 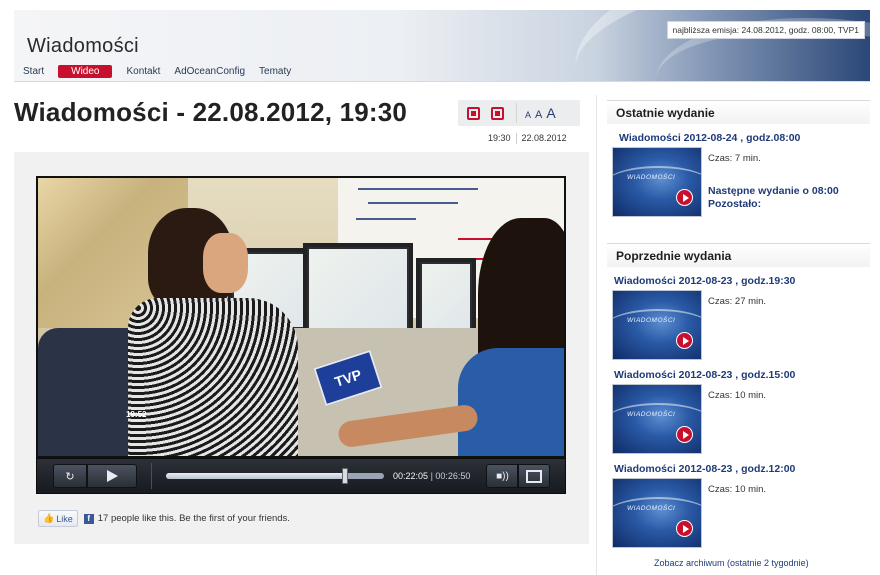 What do you see at coordinates (735, 204) in the screenshot?
I see `next-edition-remaining: Pozostało:` at bounding box center [735, 204].